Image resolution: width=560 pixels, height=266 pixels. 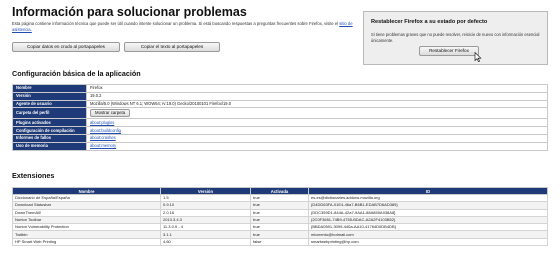 What do you see at coordinates (205, 227) in the screenshot?
I see `extension-version: 11.3.0.9 - 4` at bounding box center [205, 227].